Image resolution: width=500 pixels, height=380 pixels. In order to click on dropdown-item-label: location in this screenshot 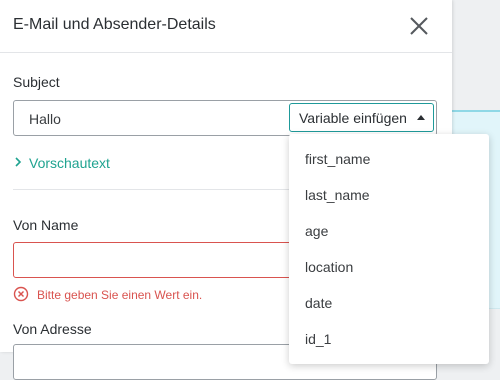, I will do `click(329, 267)`.